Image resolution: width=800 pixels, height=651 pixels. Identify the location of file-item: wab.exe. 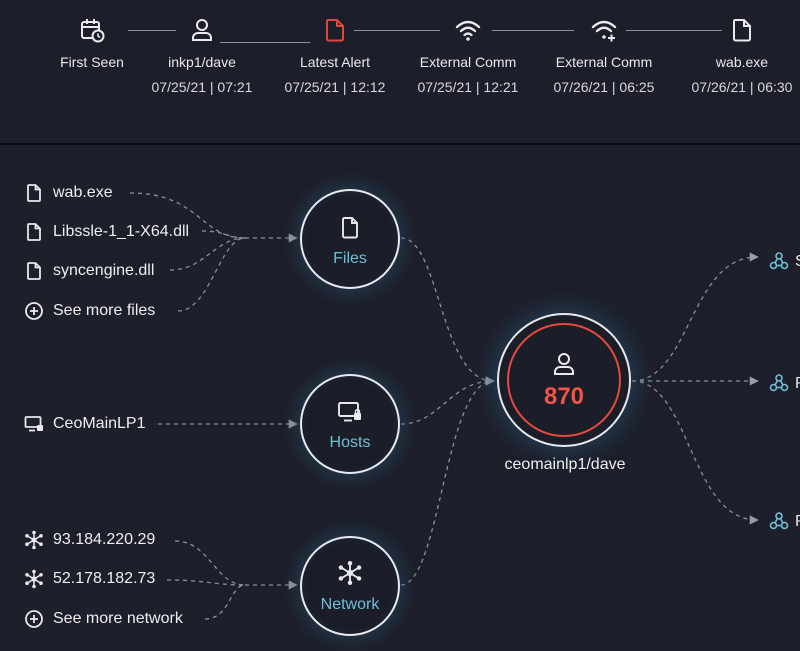
(68, 193).